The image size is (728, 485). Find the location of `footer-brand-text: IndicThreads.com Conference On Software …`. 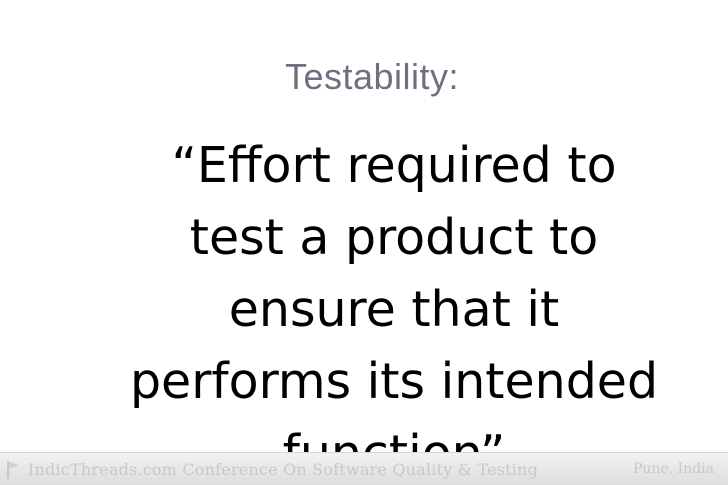

footer-brand-text: IndicThreads.com Conference On Software … is located at coordinates (283, 469).